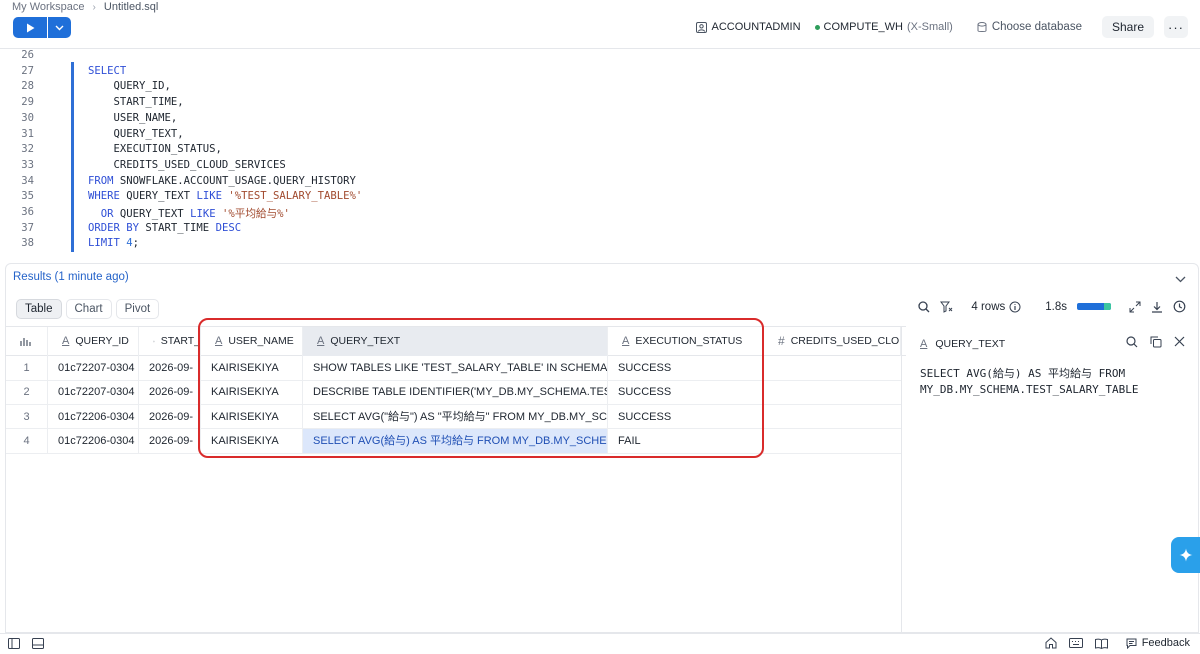  Describe the element at coordinates (845, 341) in the screenshot. I see `column-label: CREDITS_USED_CLOUD_S` at that location.